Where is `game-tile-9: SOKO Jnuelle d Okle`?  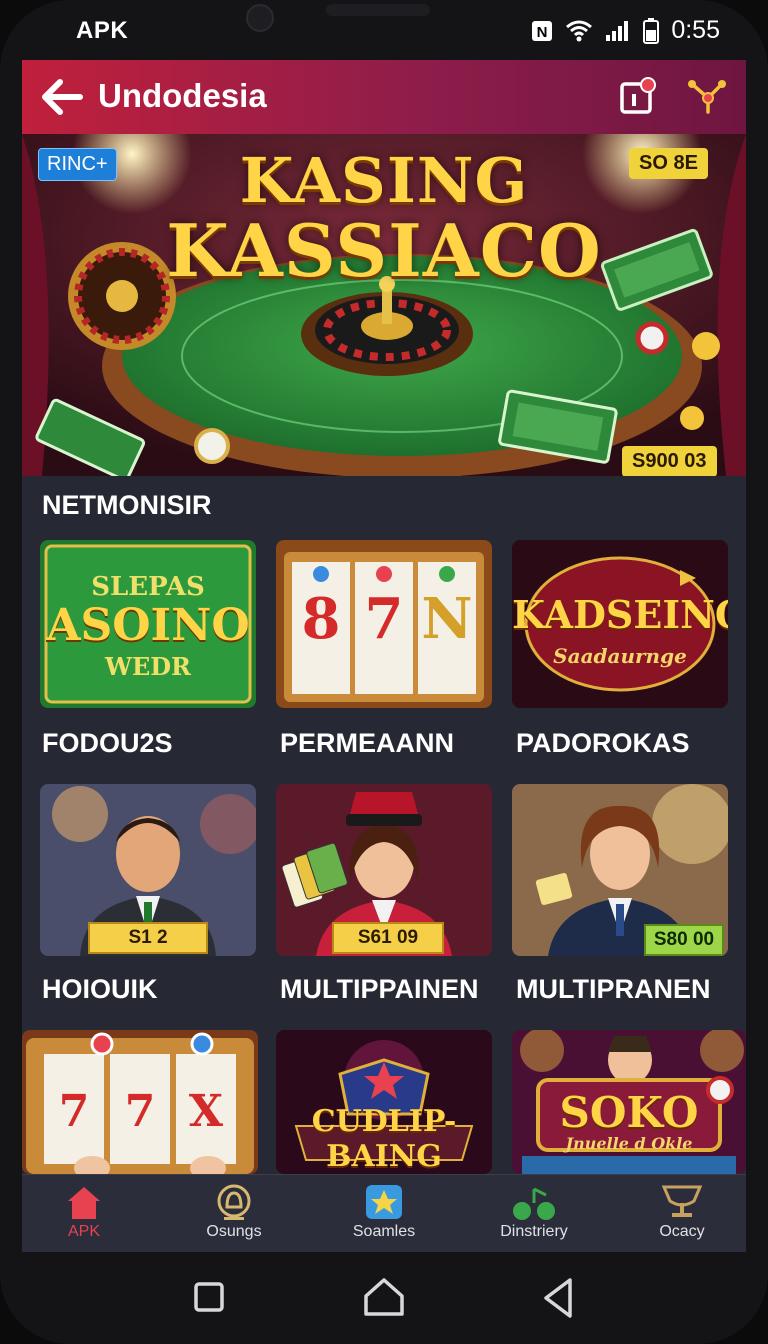
game-tile-9: SOKO Jnuelle d Okle is located at coordinates (629, 1102).